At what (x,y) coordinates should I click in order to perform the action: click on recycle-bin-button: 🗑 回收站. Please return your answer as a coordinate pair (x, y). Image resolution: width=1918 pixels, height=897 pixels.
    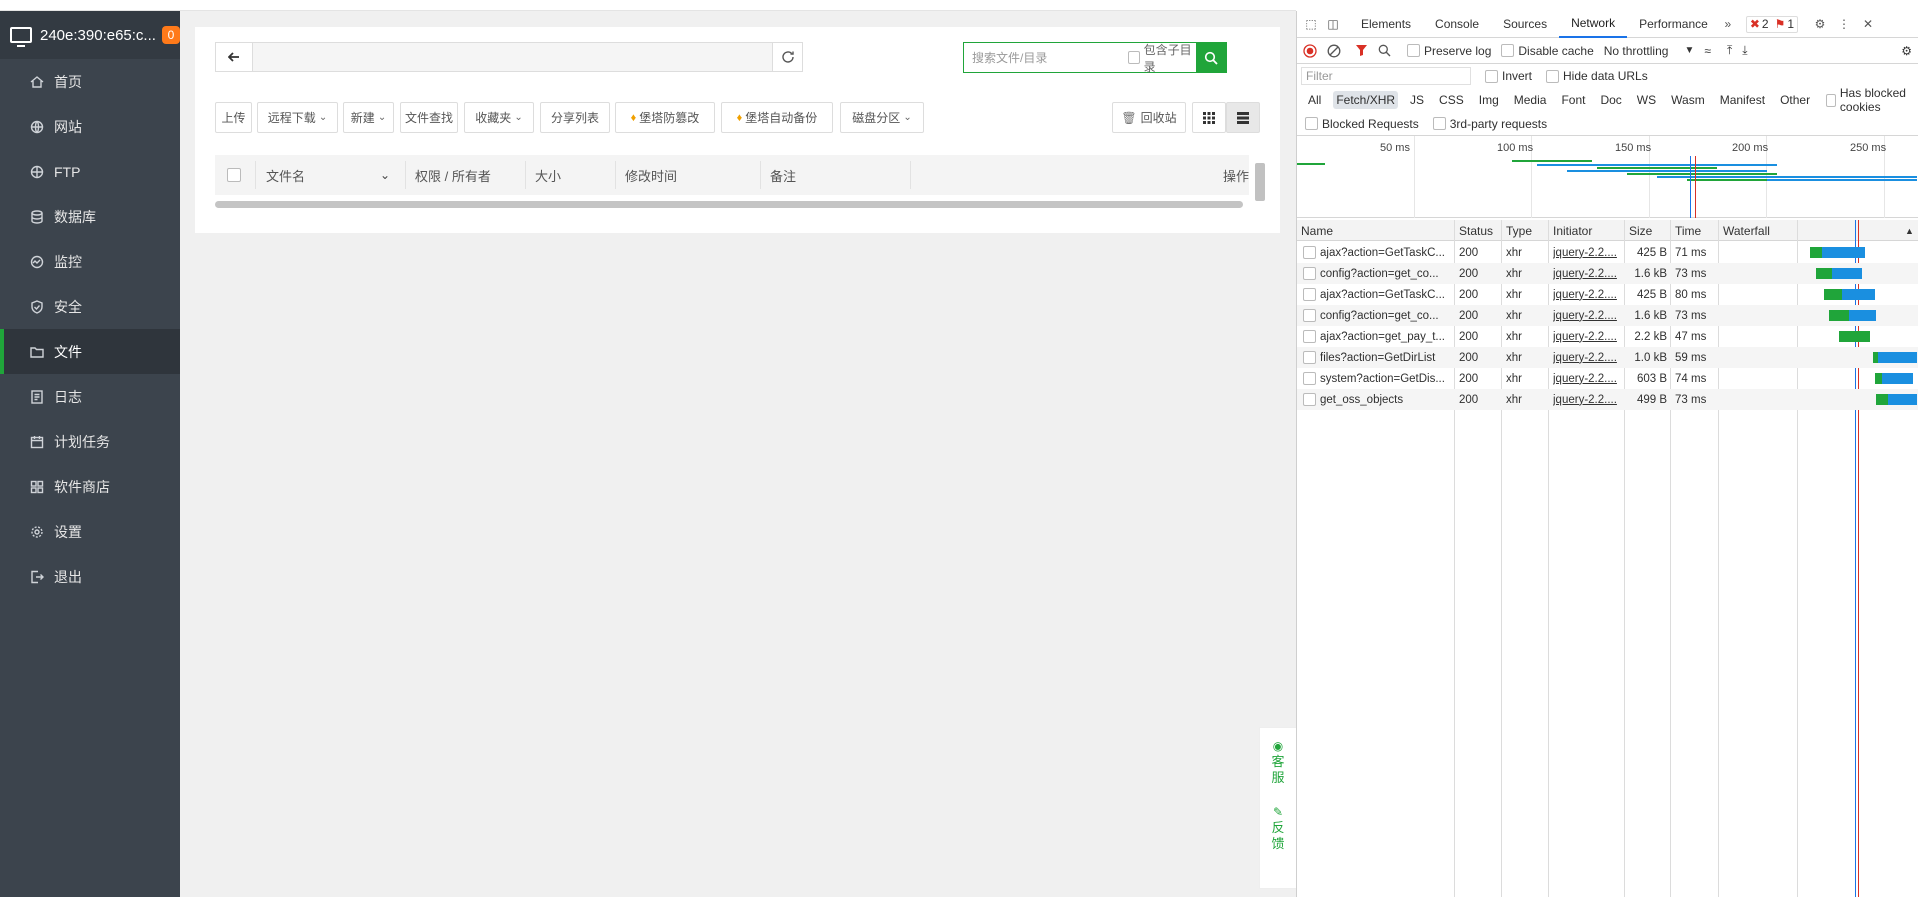
    Looking at the image, I should click on (1149, 117).